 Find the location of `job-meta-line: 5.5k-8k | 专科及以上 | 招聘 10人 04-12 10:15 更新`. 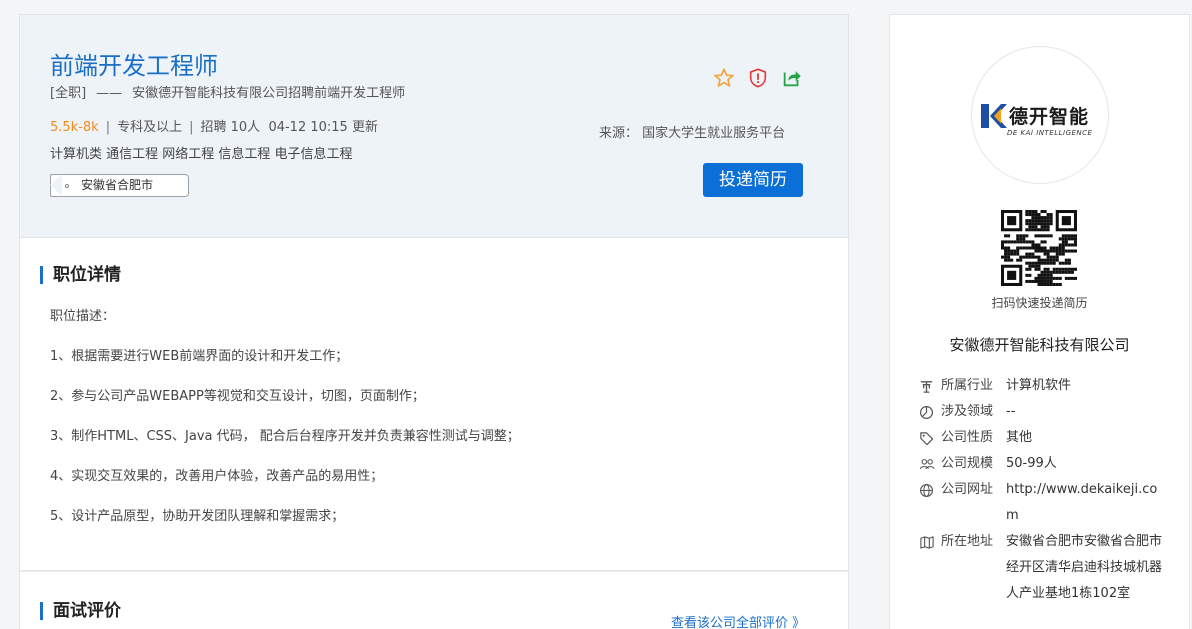

job-meta-line: 5.5k-8k | 专科及以上 | 招聘 10人 04-12 10:15 更新 is located at coordinates (214, 125).